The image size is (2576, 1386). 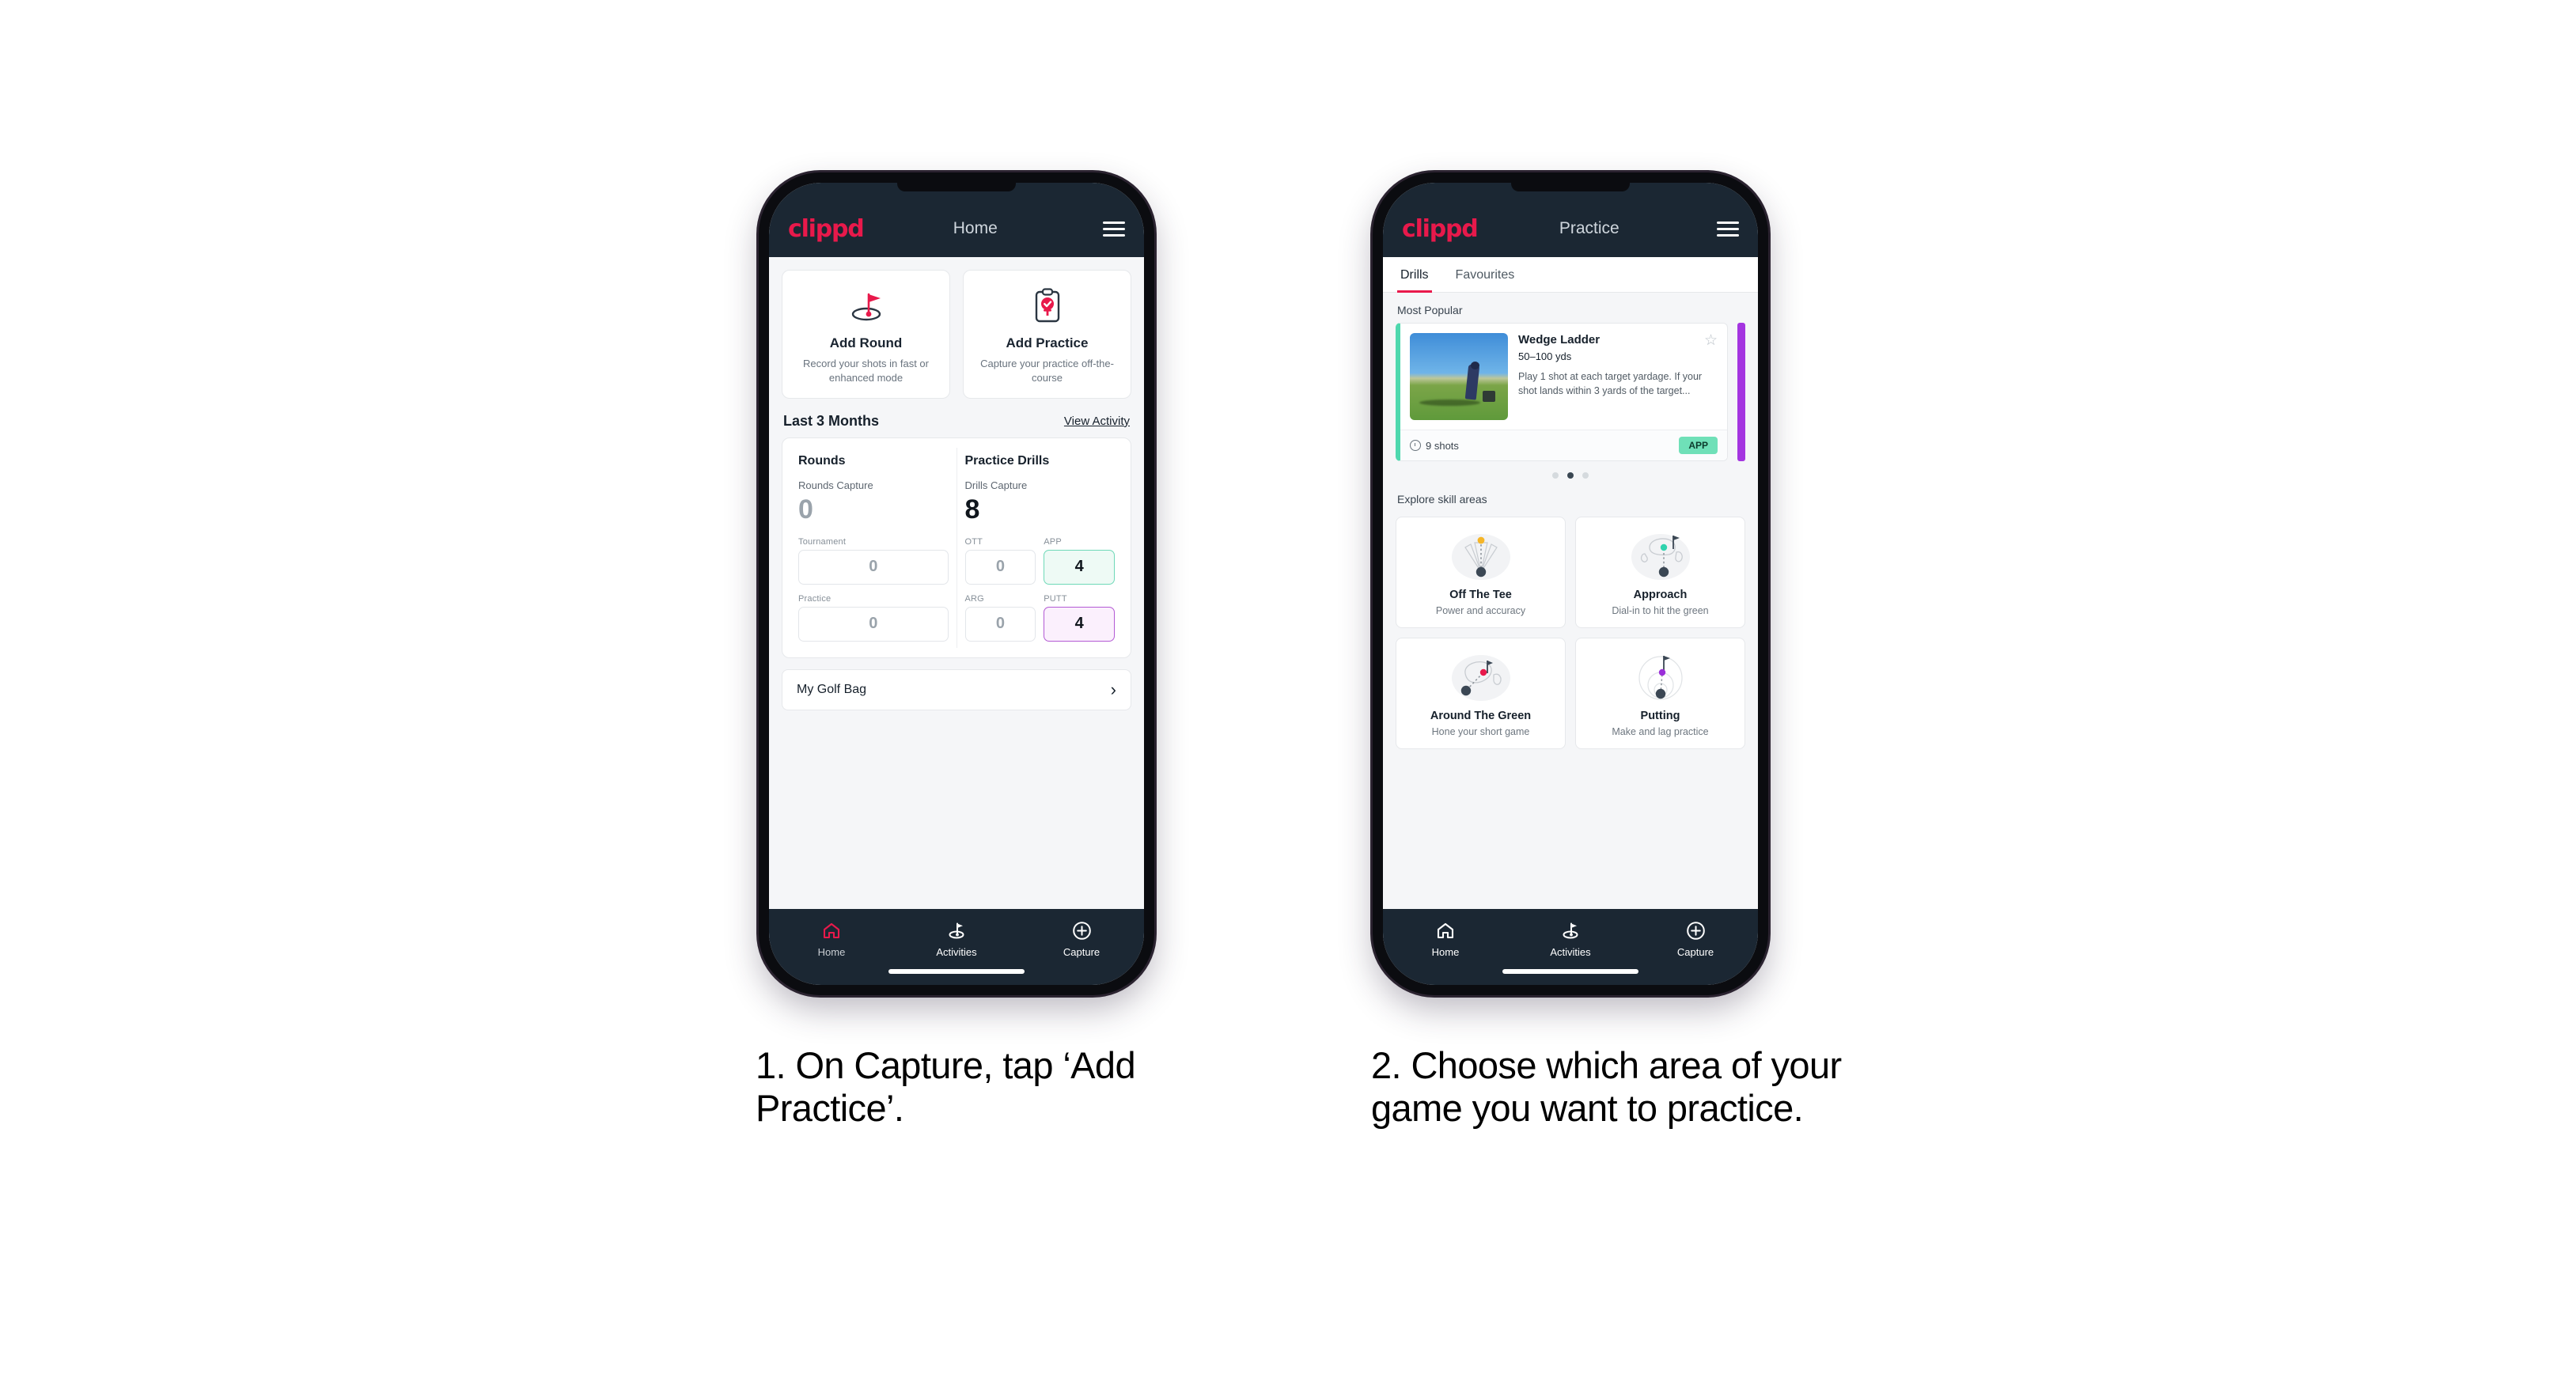 I want to click on drills-capture-label: Drills Capture, so click(x=996, y=485).